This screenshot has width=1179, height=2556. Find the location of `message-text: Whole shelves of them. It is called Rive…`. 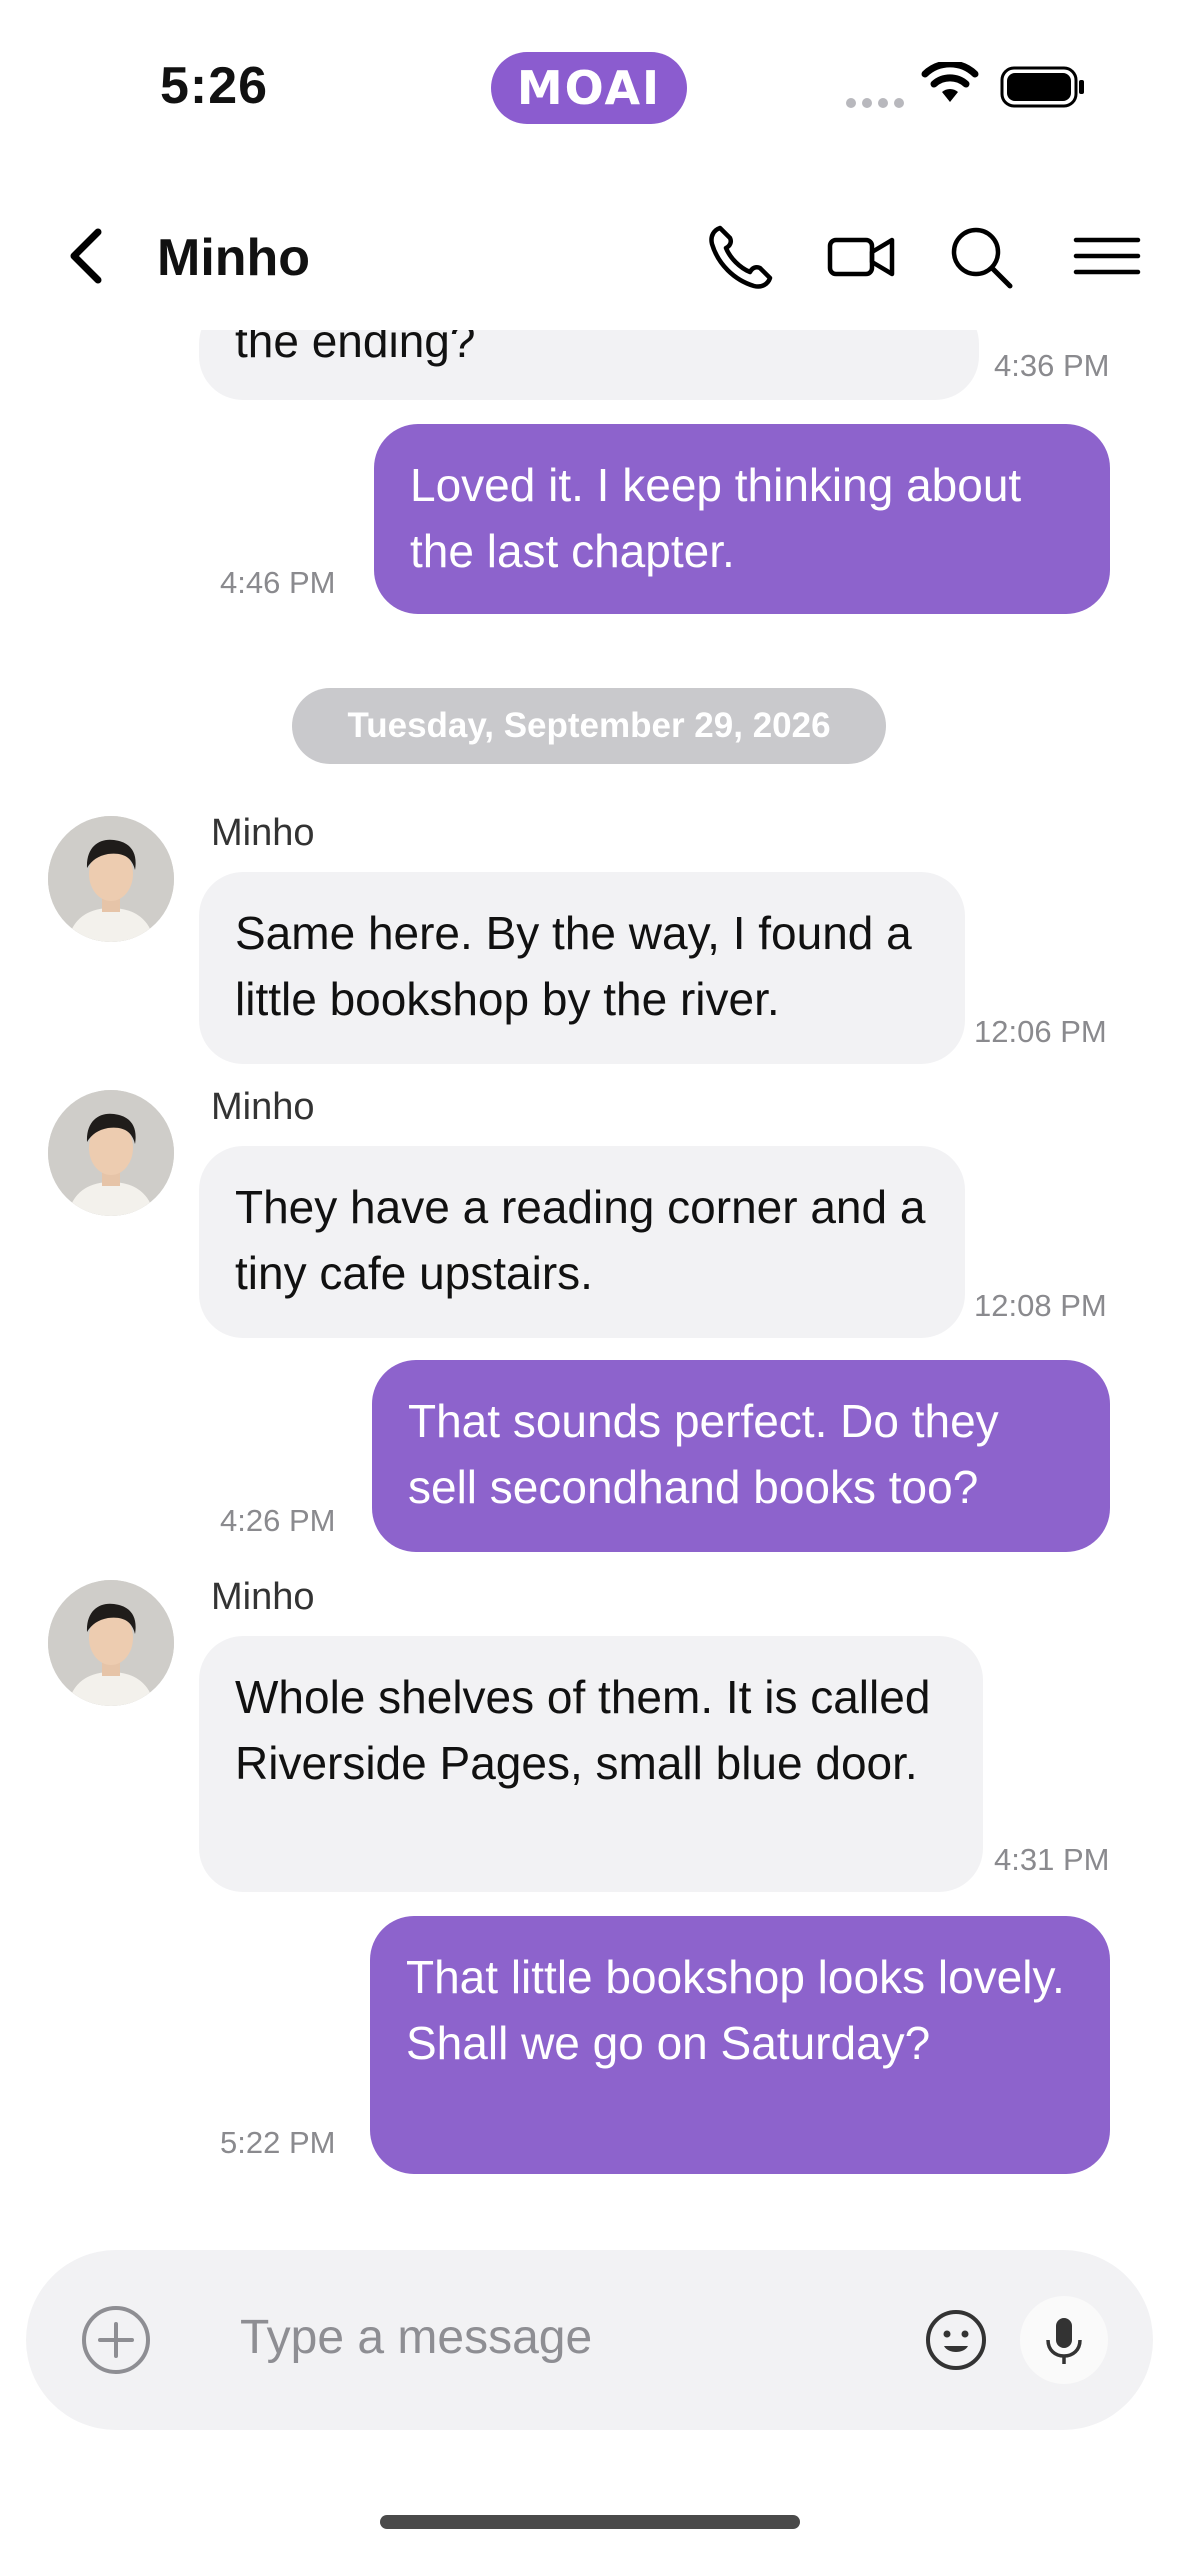

message-text: Whole shelves of them. It is called Rive… is located at coordinates (583, 1730).